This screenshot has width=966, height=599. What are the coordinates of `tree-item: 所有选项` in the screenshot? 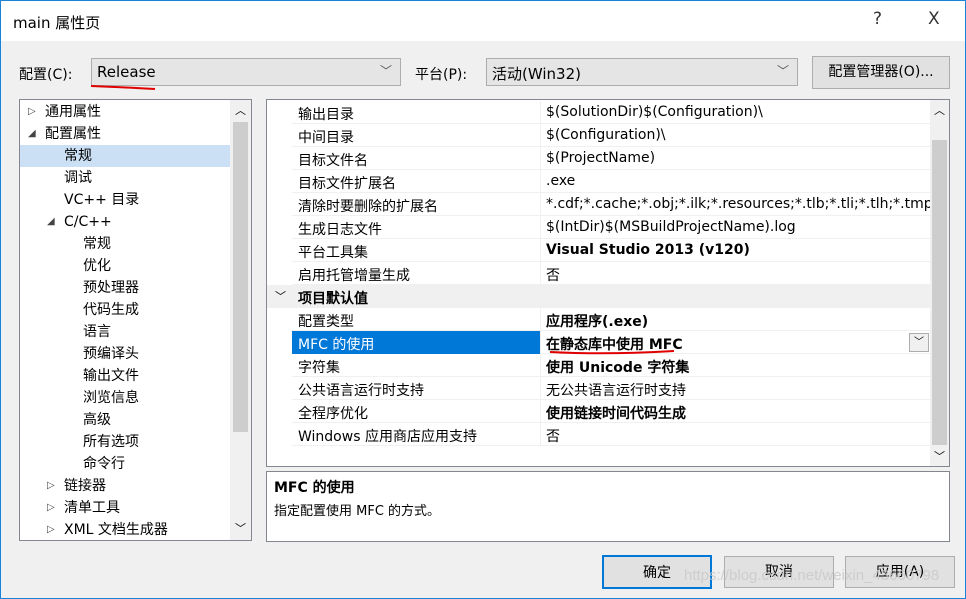 It's located at (125, 442).